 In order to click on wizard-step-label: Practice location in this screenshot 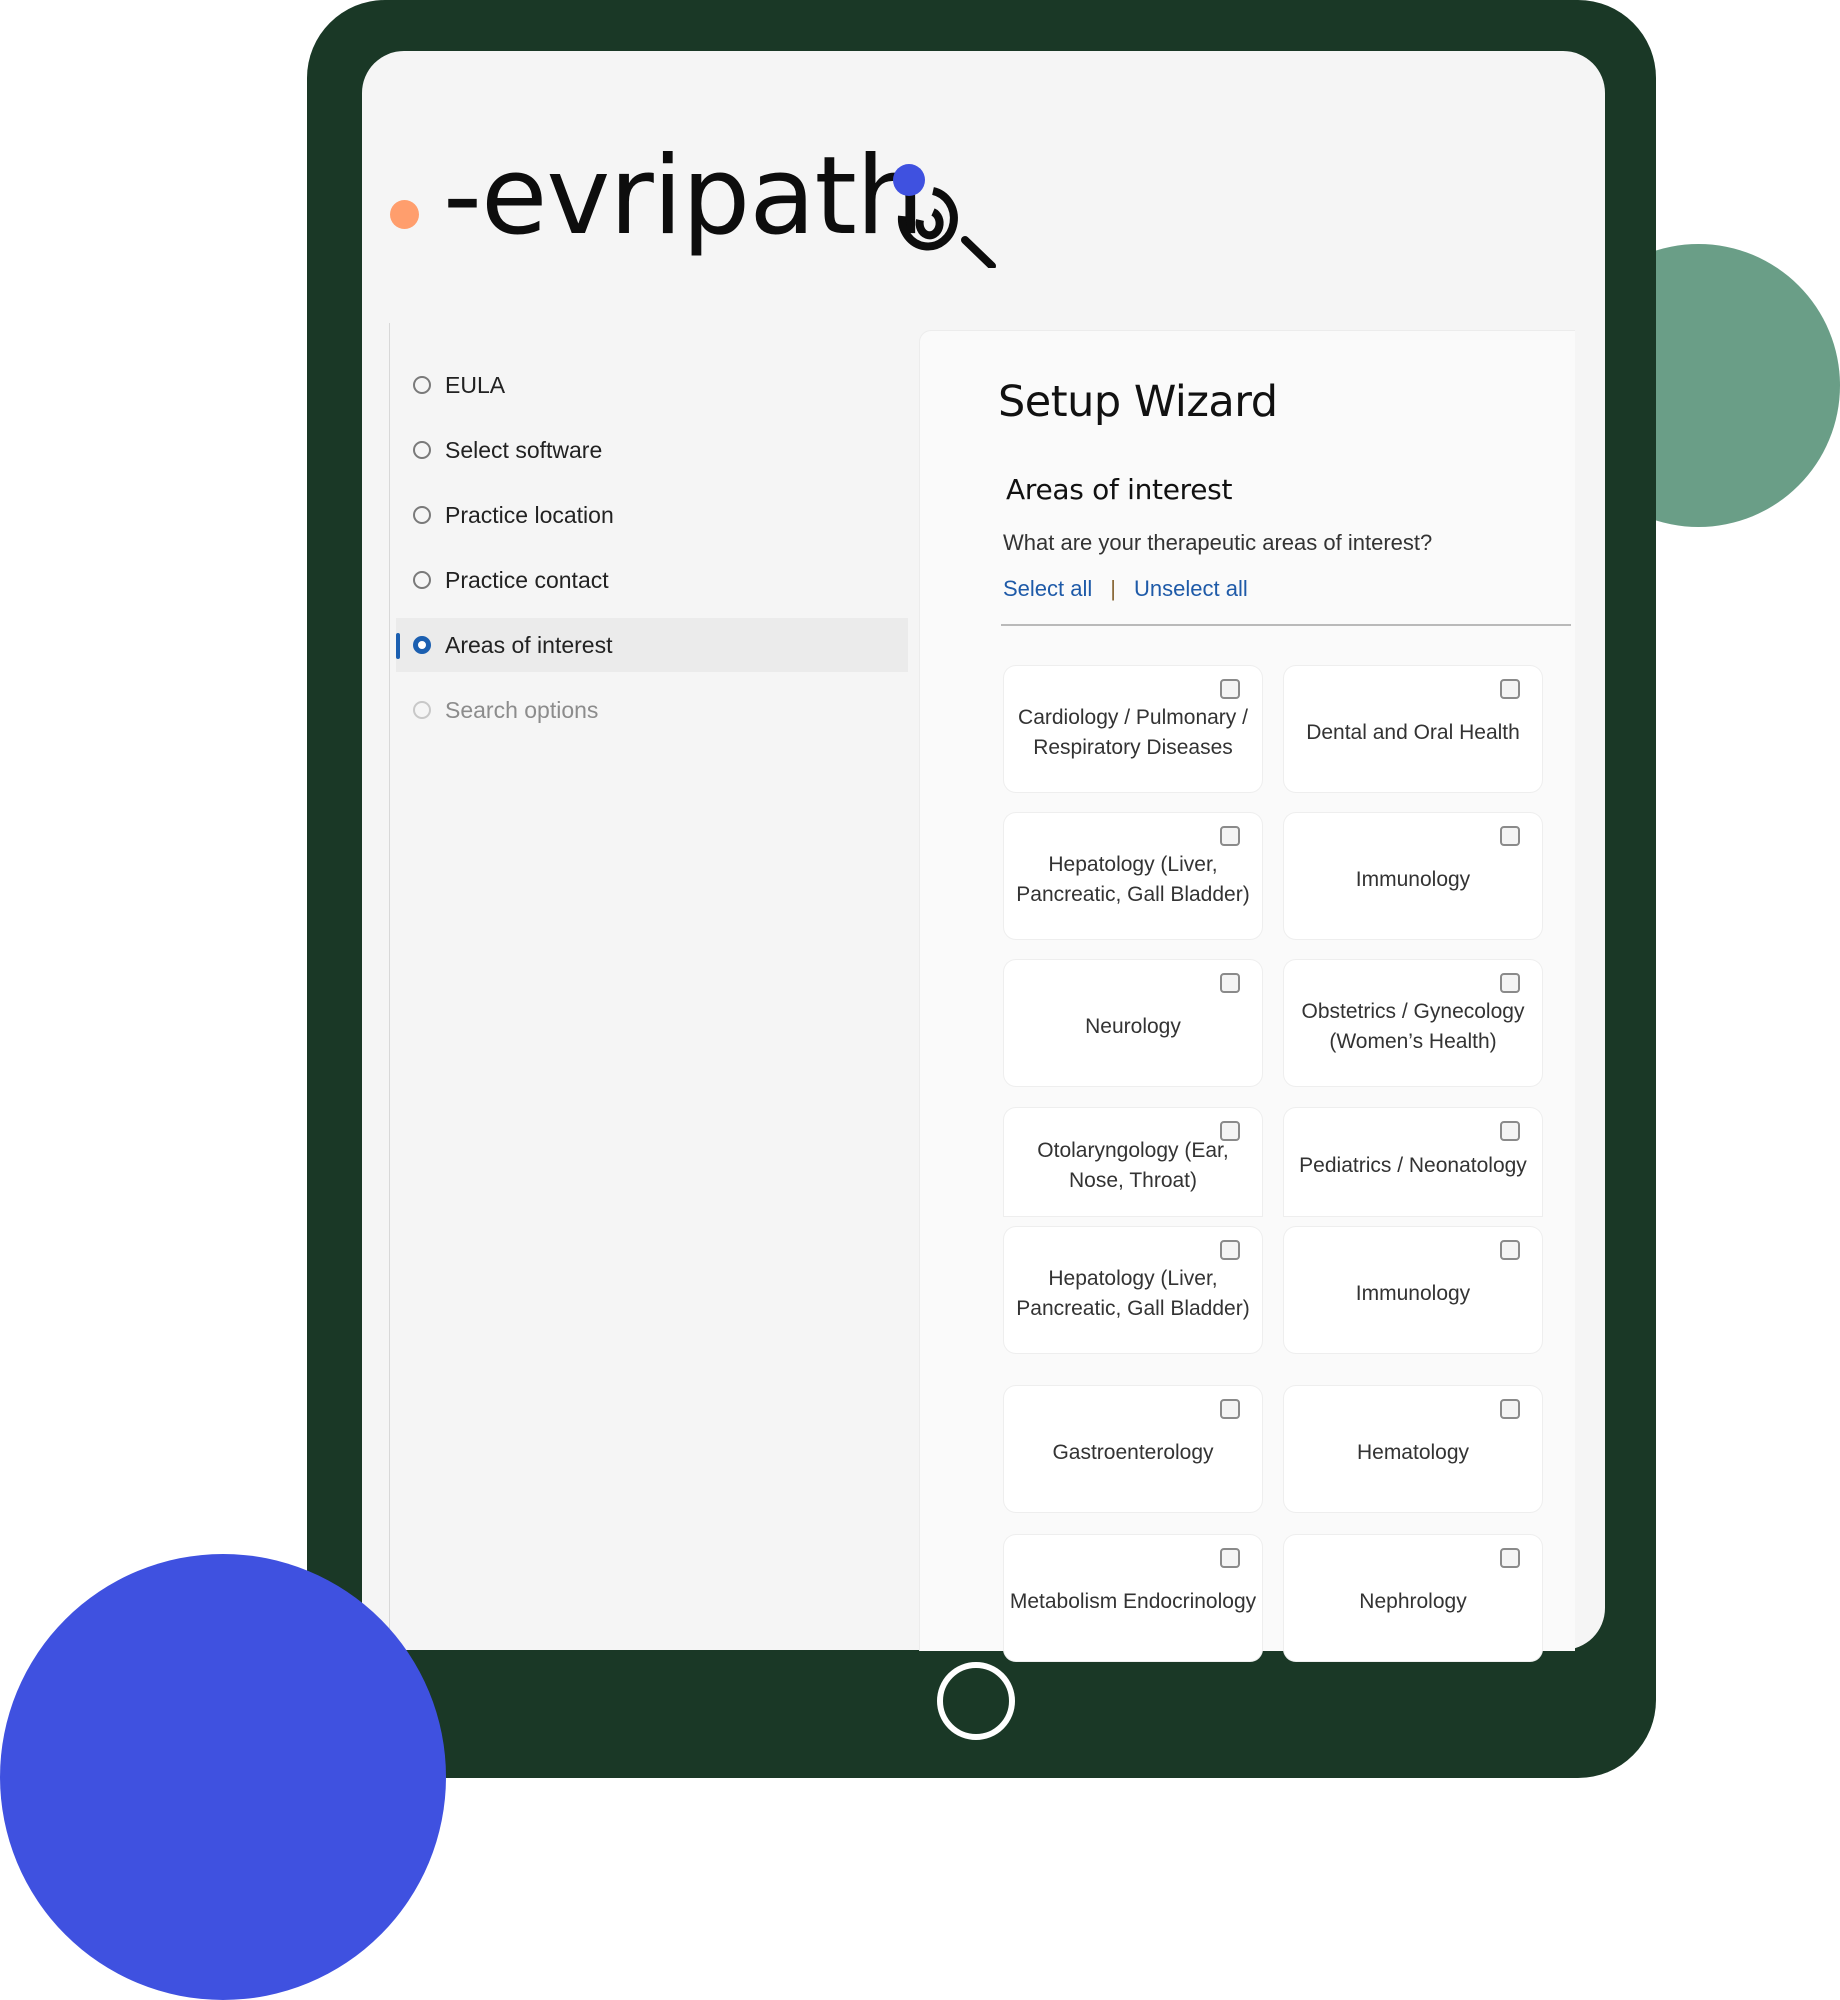, I will do `click(529, 514)`.